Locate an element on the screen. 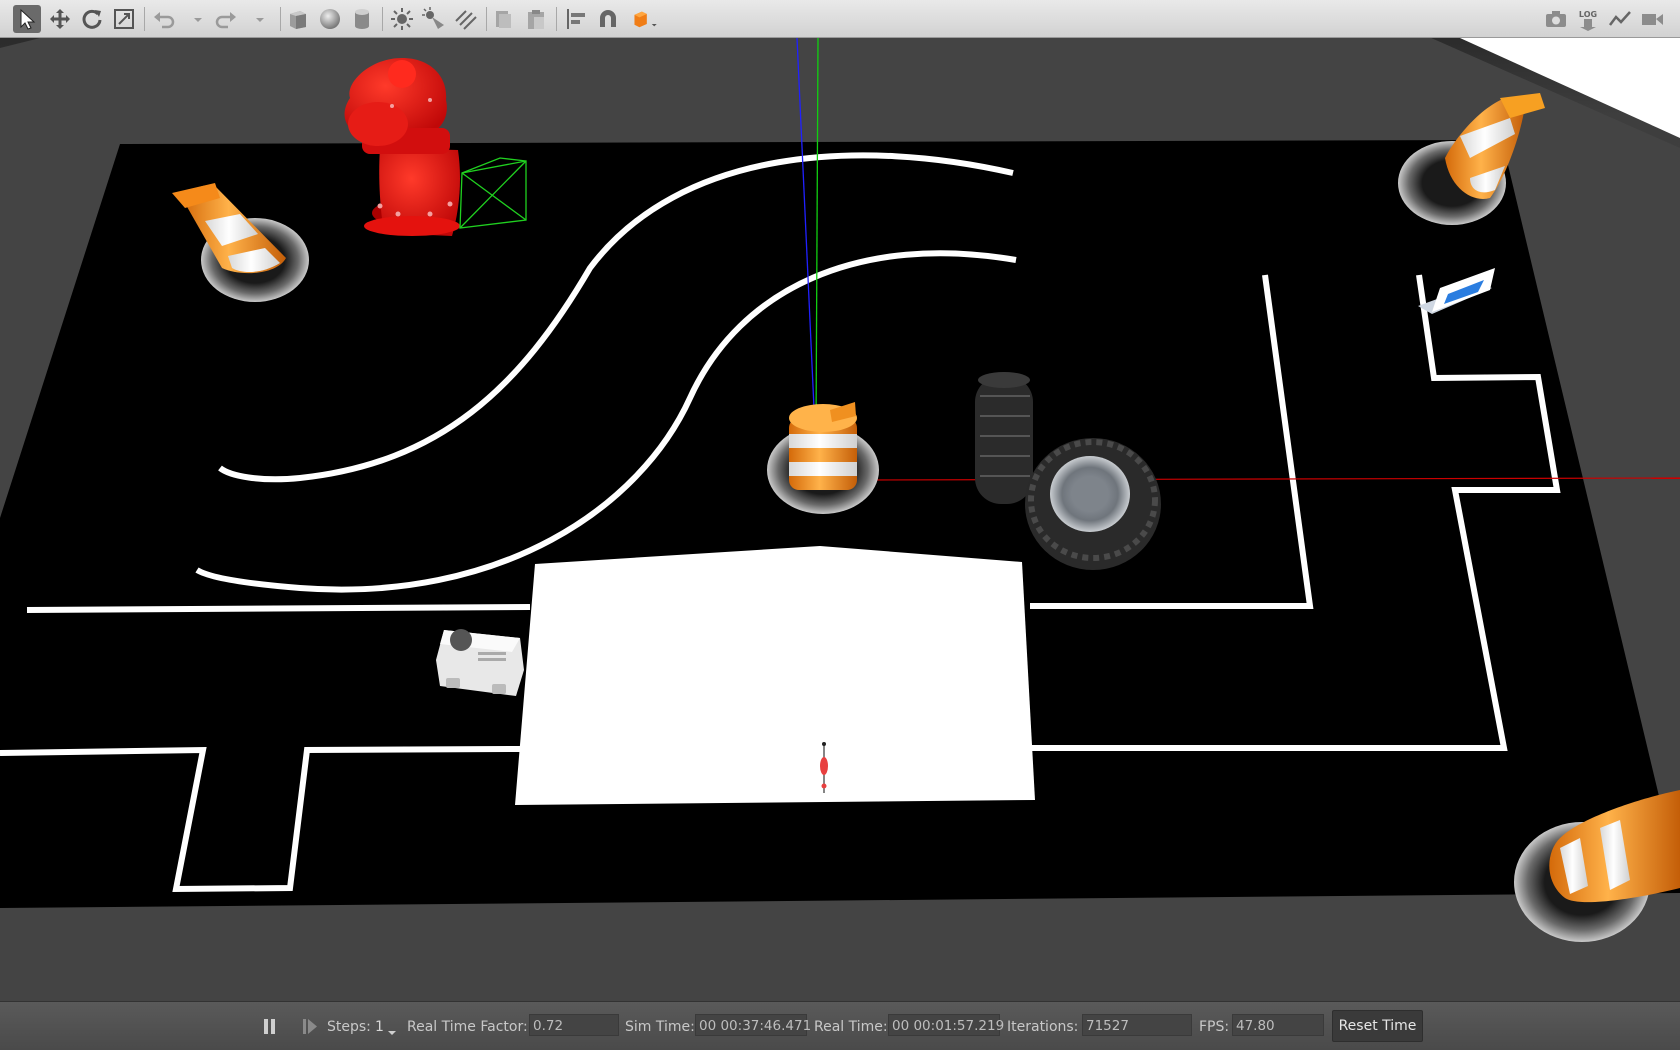  sim-time-label: Sim Time: is located at coordinates (660, 1027).